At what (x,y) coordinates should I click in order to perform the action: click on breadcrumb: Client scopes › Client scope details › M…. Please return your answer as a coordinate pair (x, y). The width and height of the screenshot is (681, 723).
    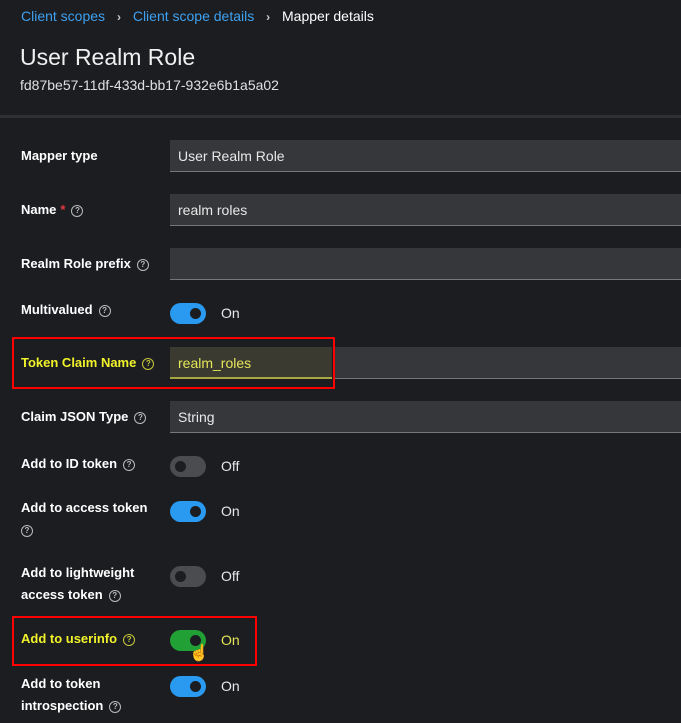
    Looking at the image, I should click on (197, 16).